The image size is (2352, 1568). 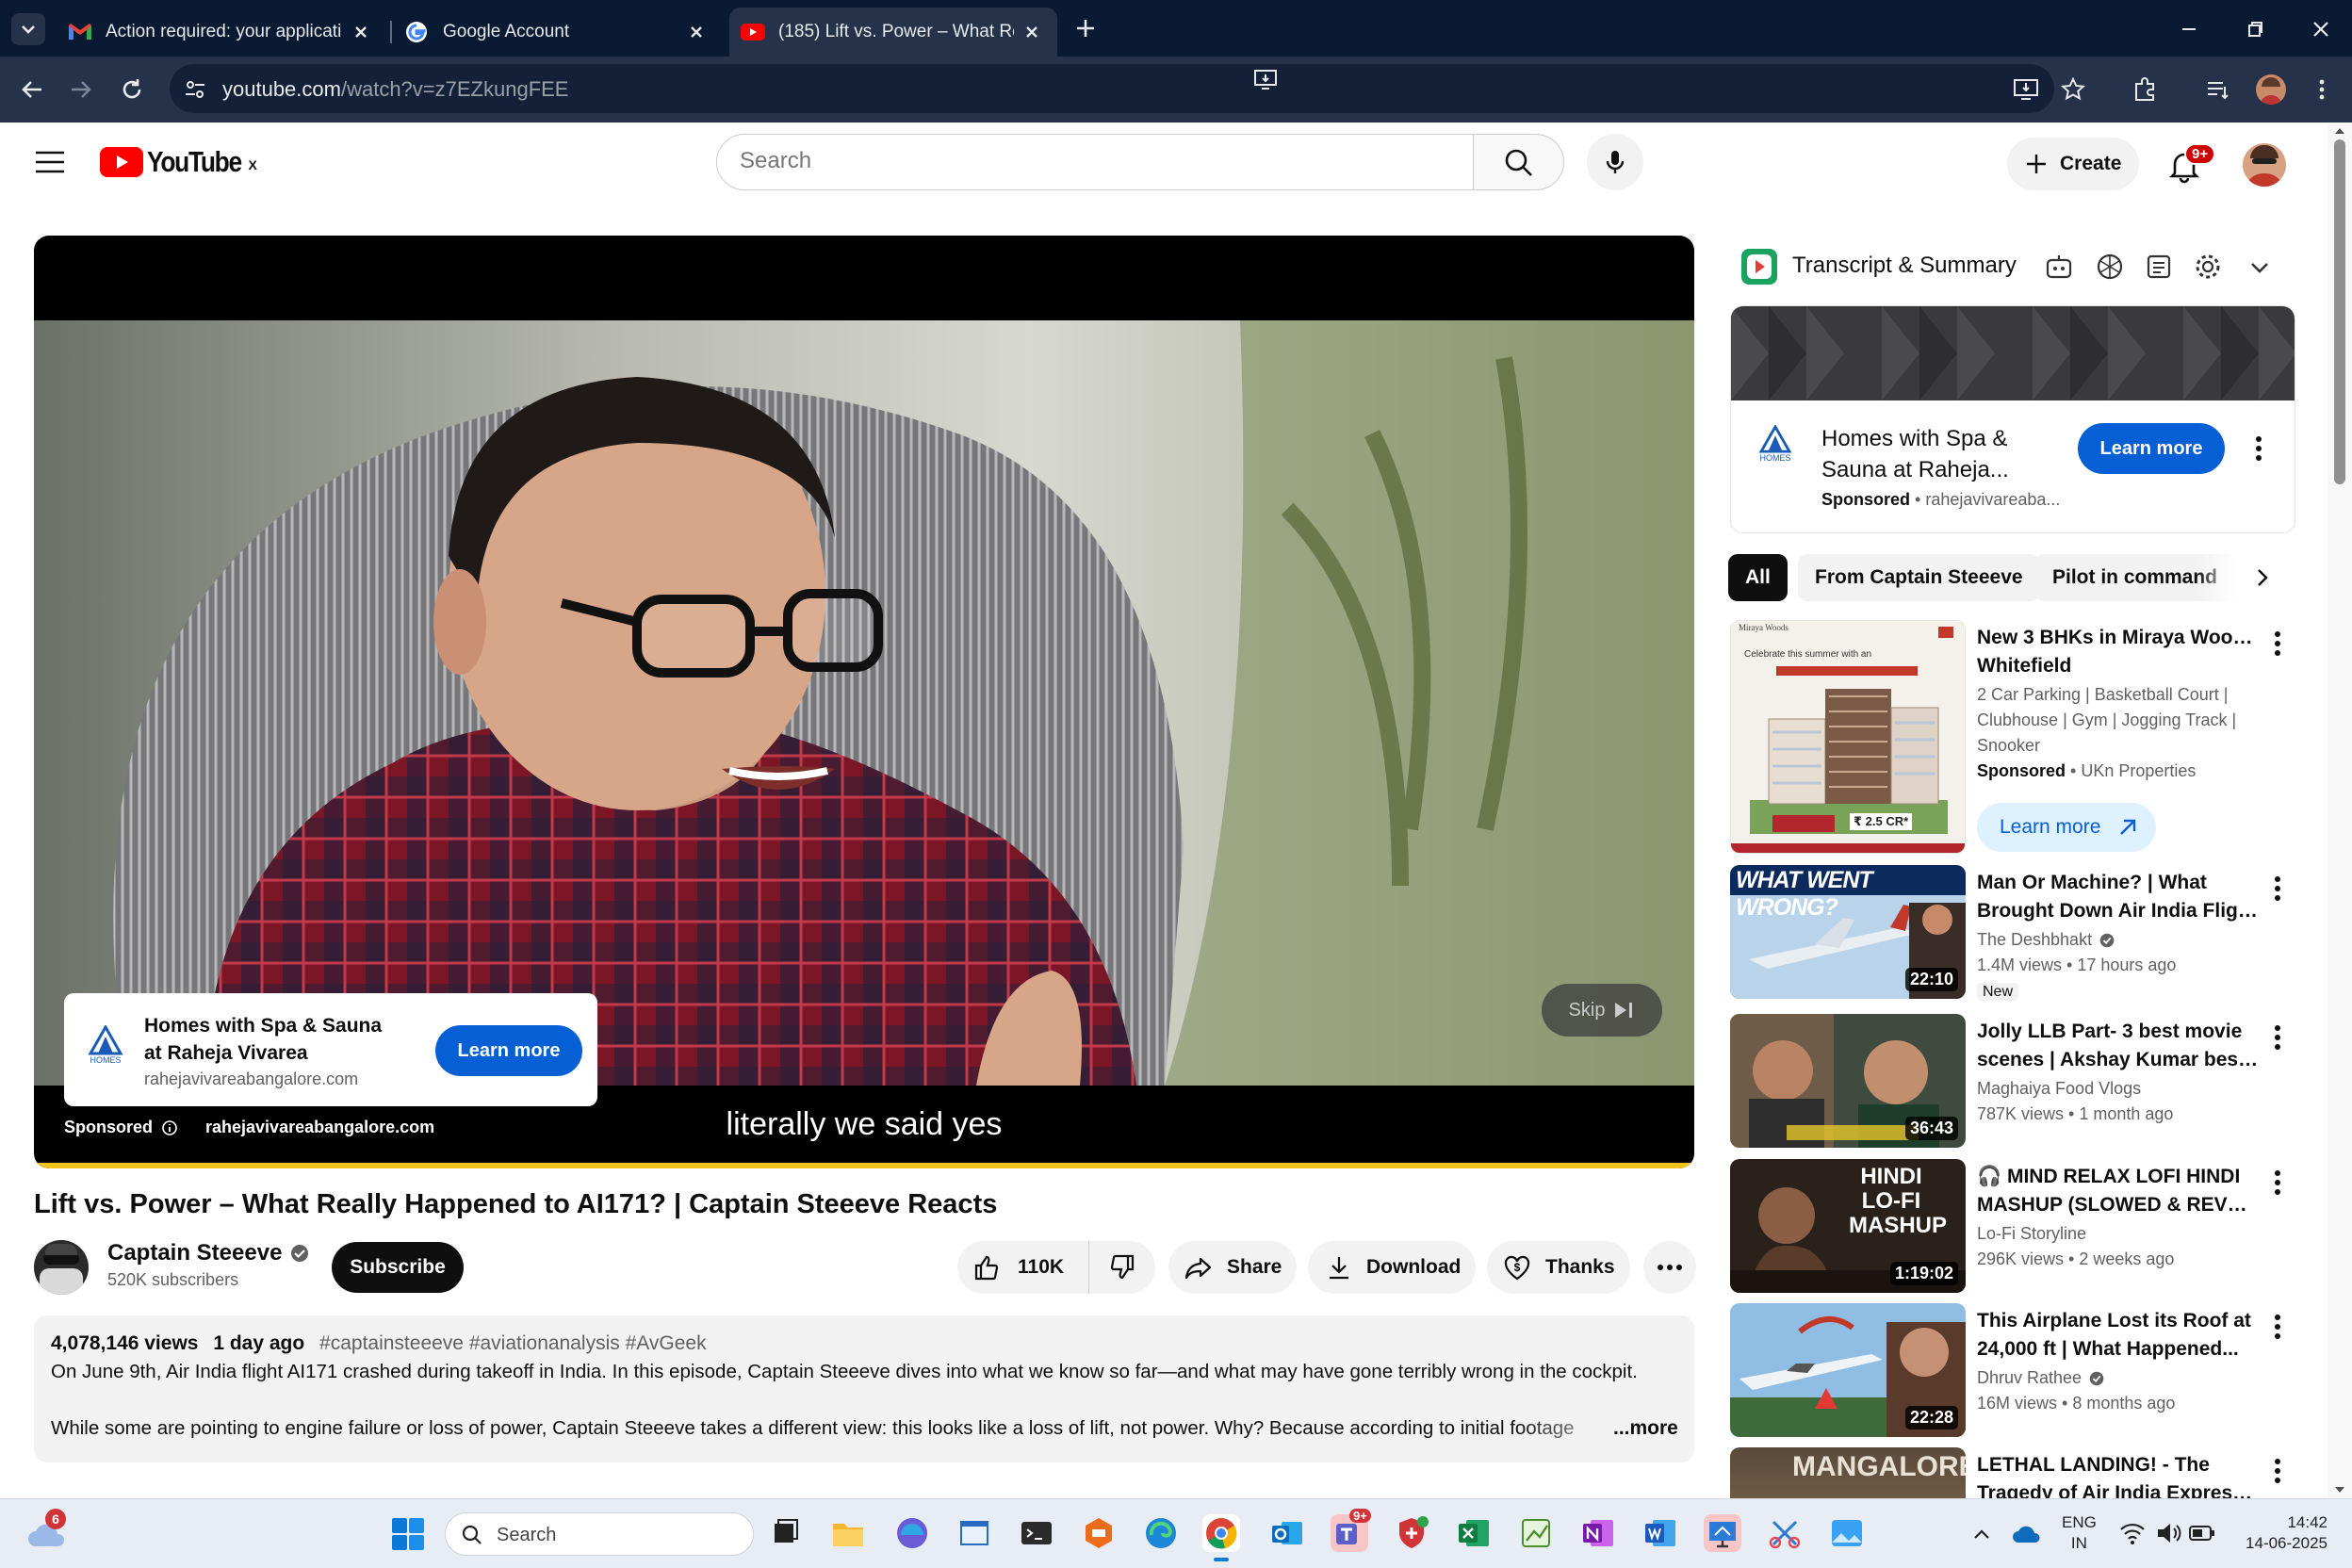 What do you see at coordinates (398, 1267) in the screenshot?
I see `subscribe-button: Subscribe` at bounding box center [398, 1267].